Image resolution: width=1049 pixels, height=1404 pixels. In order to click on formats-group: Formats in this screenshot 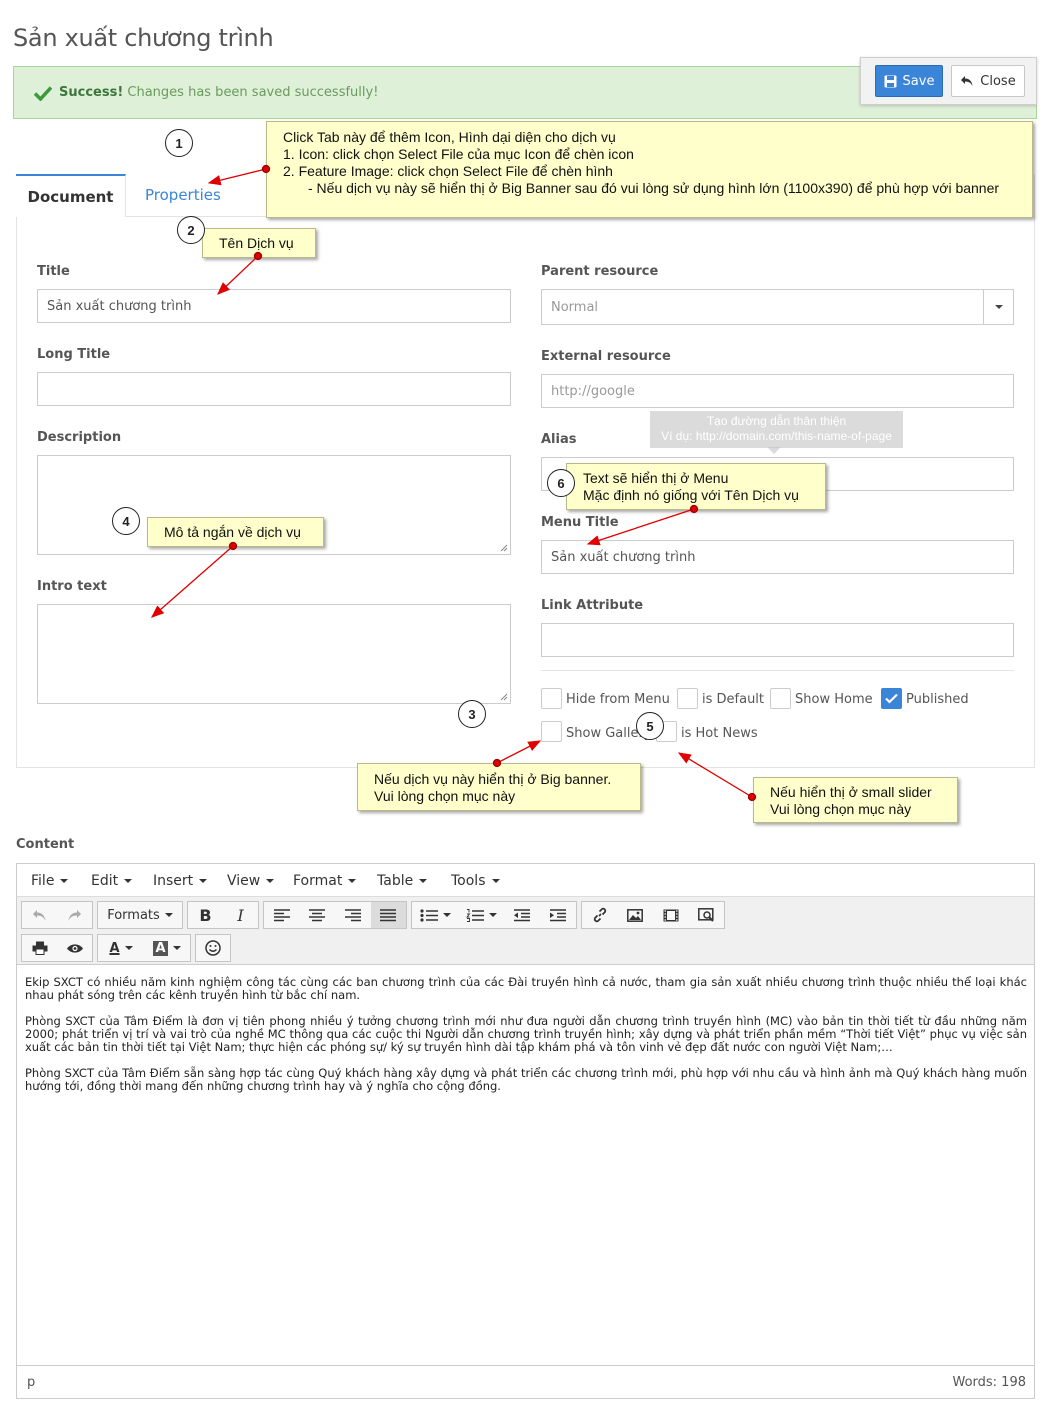, I will do `click(140, 915)`.